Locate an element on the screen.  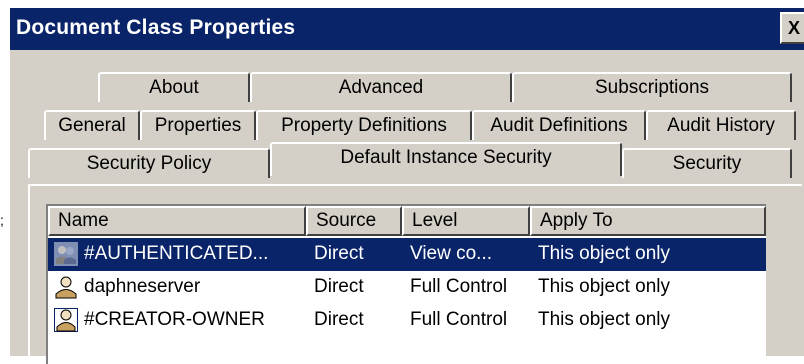
tab-security: Security is located at coordinates (707, 163).